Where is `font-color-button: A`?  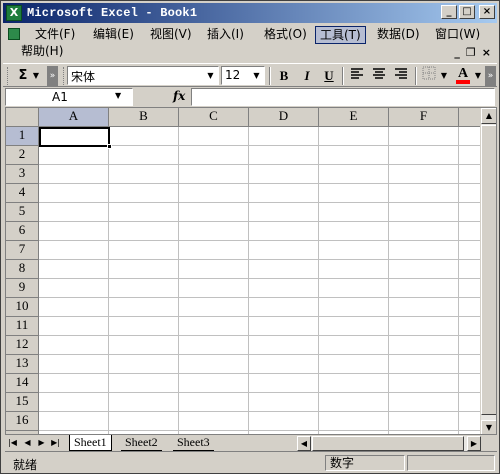 font-color-button: A is located at coordinates (463, 76).